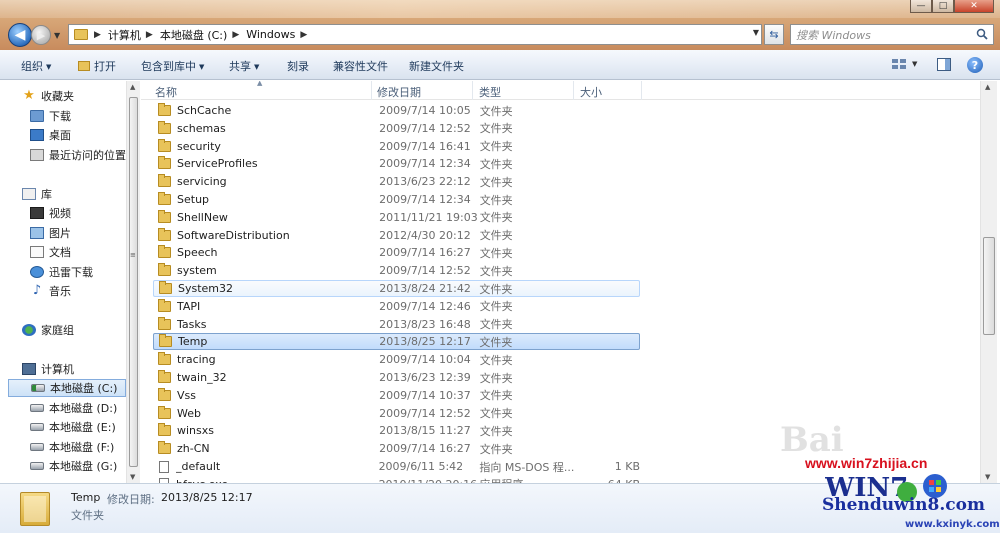  I want to click on sidebar-item-documents: 文档, so click(78, 252).